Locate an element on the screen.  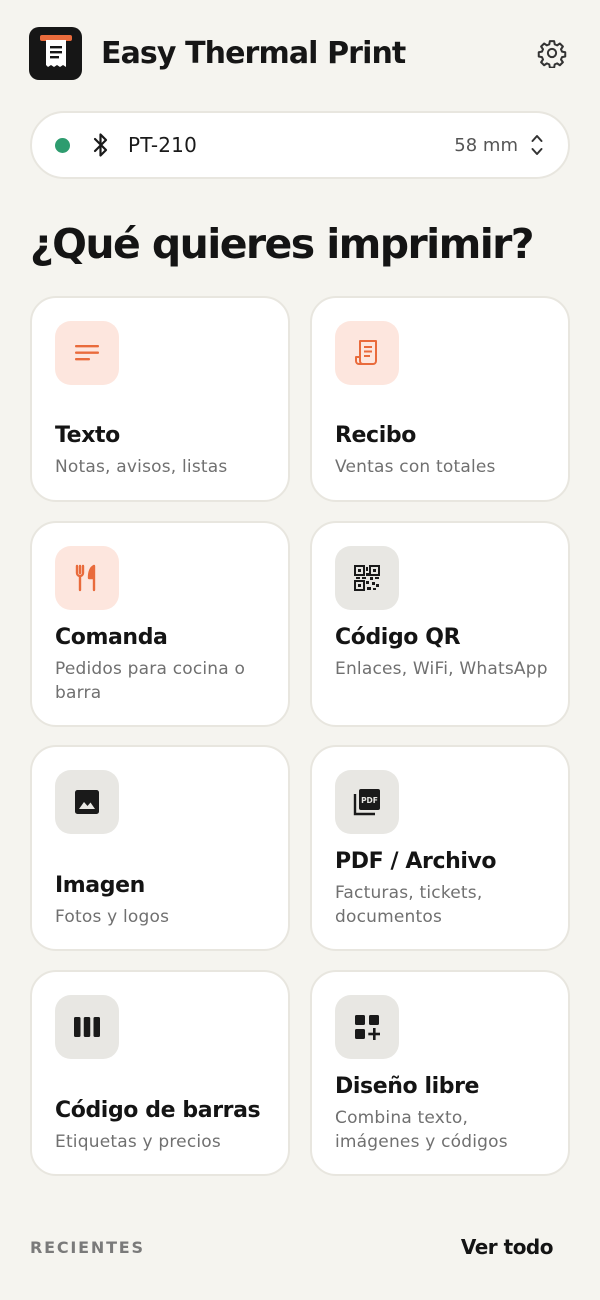
gear-icon is located at coordinates (552, 54).